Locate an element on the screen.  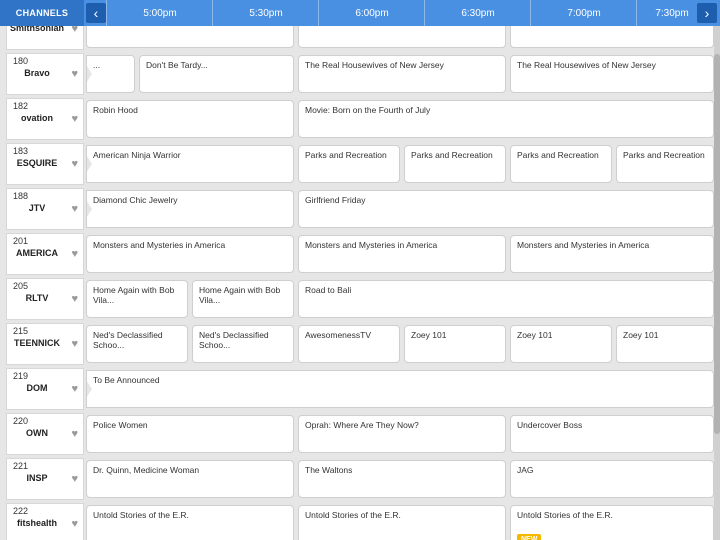
program-cell: Police Women is located at coordinates (190, 434).